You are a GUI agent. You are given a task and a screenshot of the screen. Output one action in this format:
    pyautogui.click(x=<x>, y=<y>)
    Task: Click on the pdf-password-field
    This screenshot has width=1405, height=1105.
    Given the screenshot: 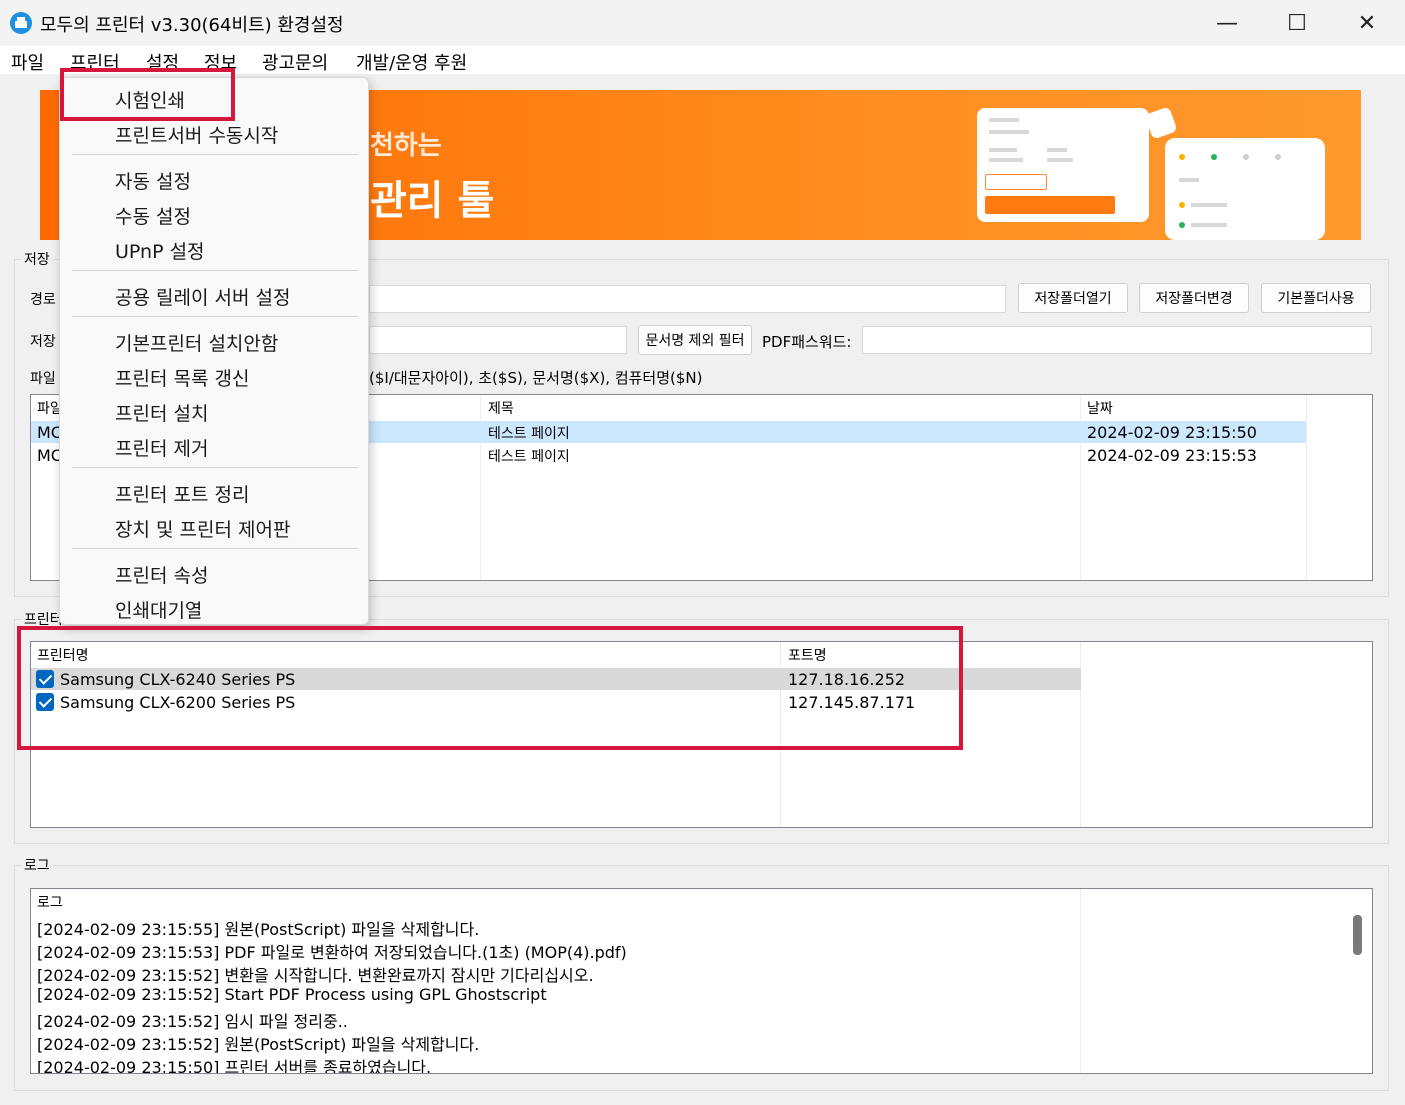 What is the action you would take?
    pyautogui.click(x=1117, y=340)
    